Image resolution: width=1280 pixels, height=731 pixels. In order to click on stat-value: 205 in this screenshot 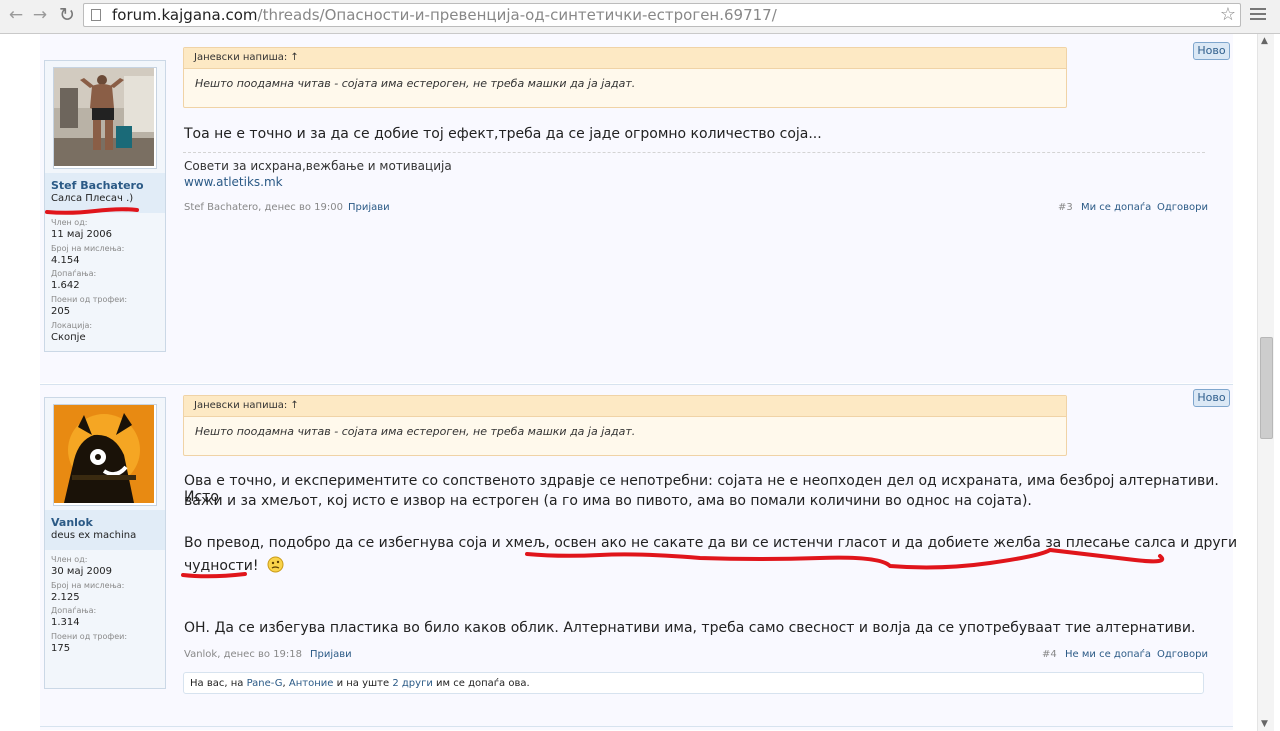, I will do `click(61, 311)`.